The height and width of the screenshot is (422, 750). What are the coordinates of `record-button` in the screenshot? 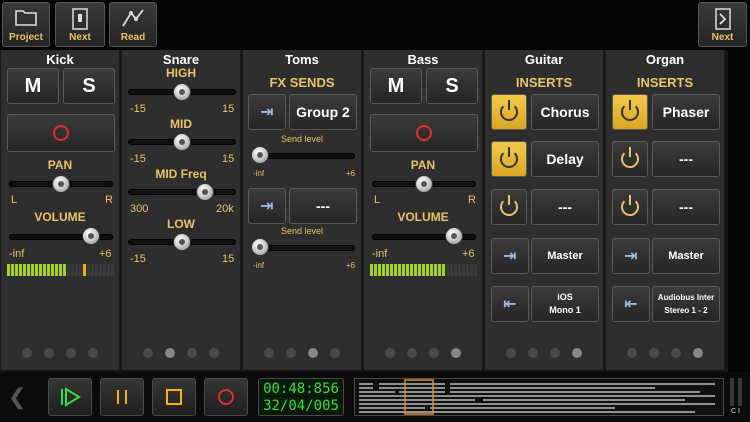 It's located at (226, 397).